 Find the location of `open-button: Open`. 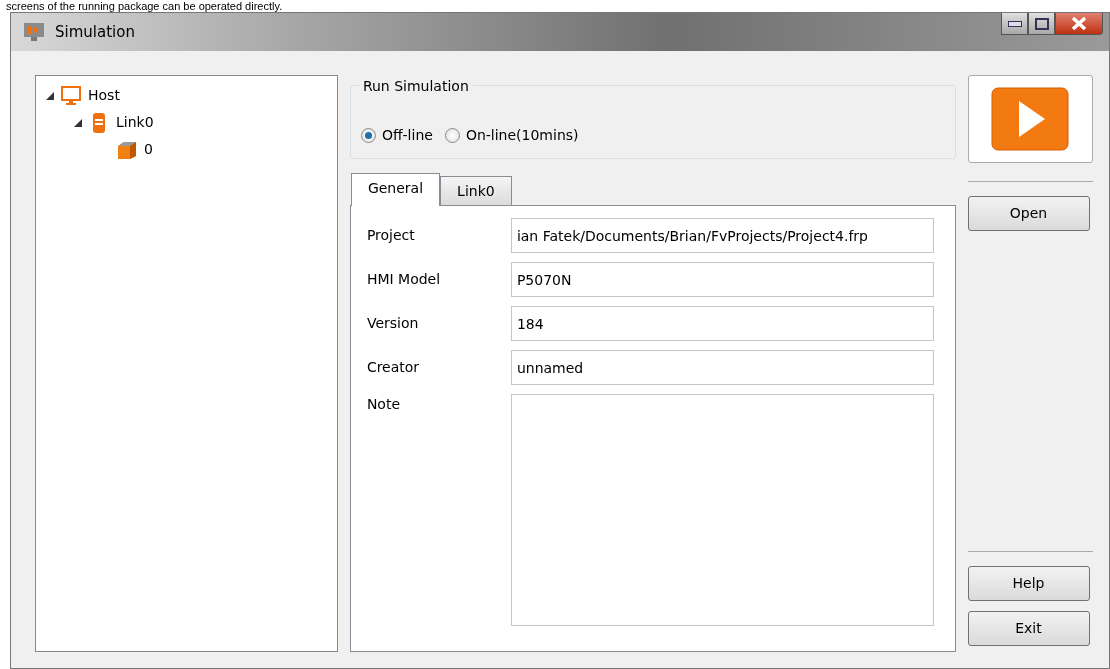

open-button: Open is located at coordinates (1028, 213).